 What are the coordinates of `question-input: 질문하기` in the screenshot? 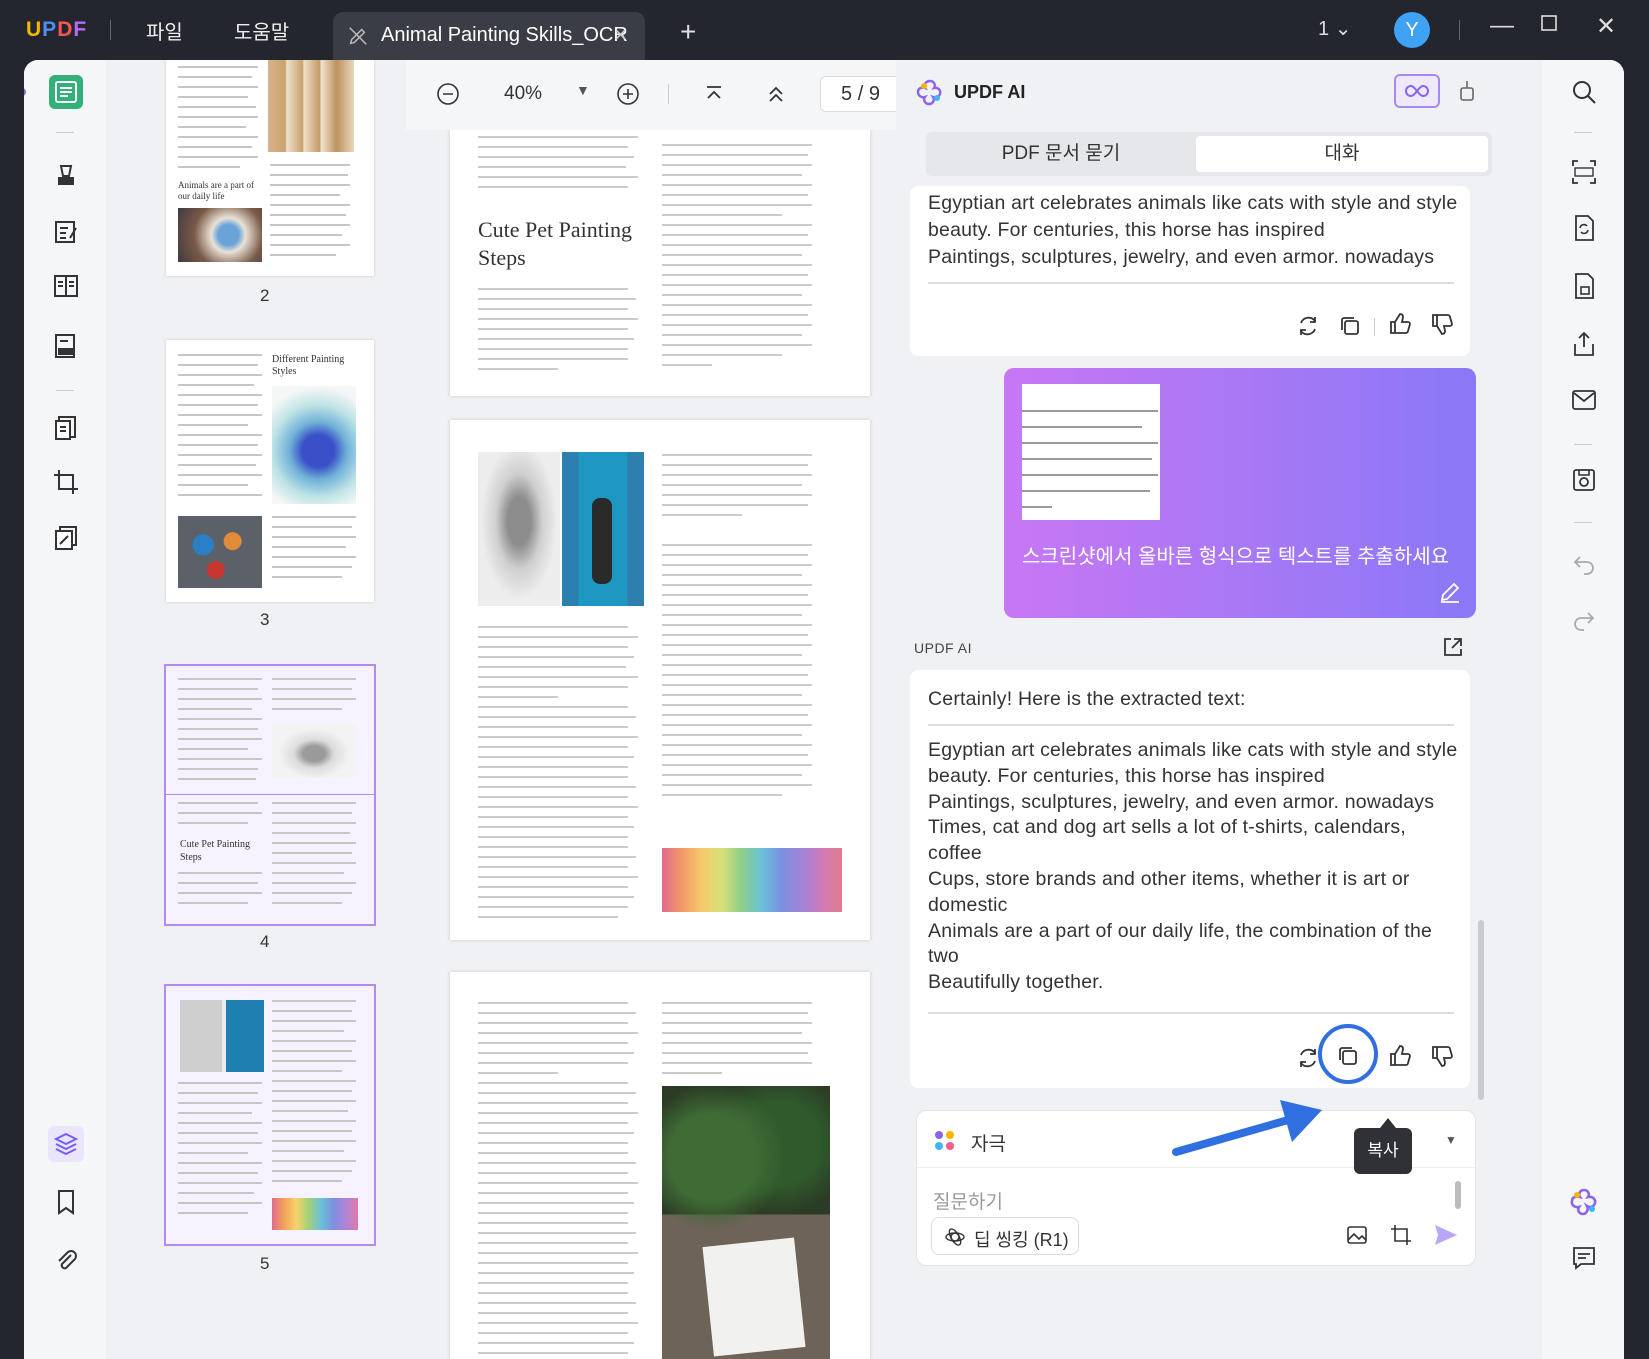 It's located at (968, 1200).